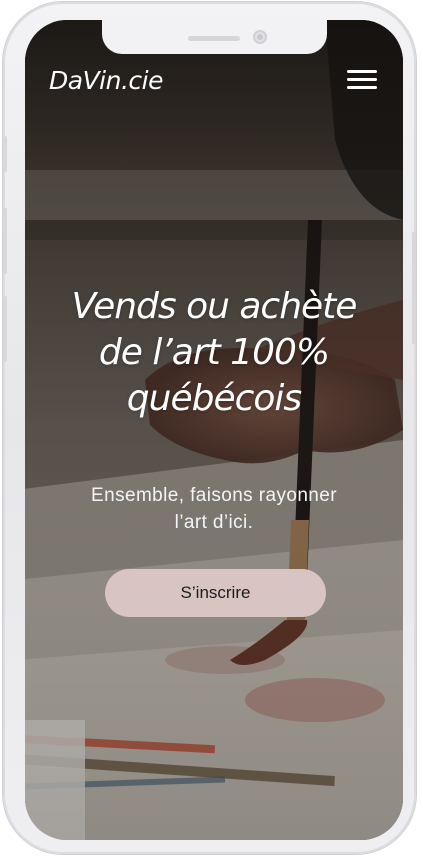  What do you see at coordinates (214, 522) in the screenshot?
I see `subtitle-line: l’art d’ici.` at bounding box center [214, 522].